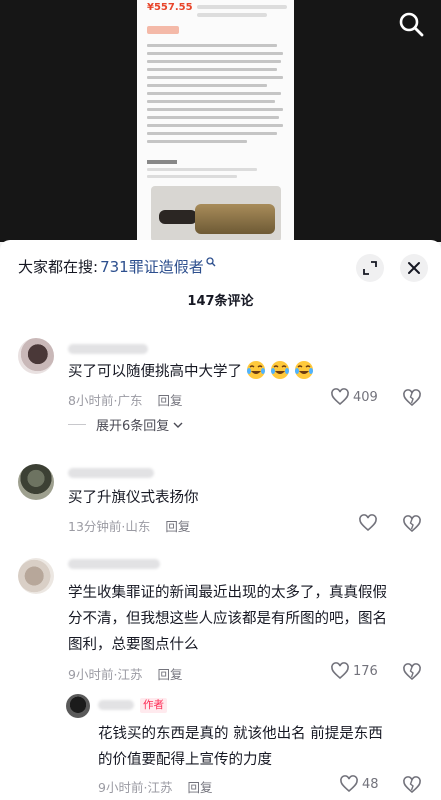  What do you see at coordinates (370, 784) in the screenshot?
I see `like-count: 48` at bounding box center [370, 784].